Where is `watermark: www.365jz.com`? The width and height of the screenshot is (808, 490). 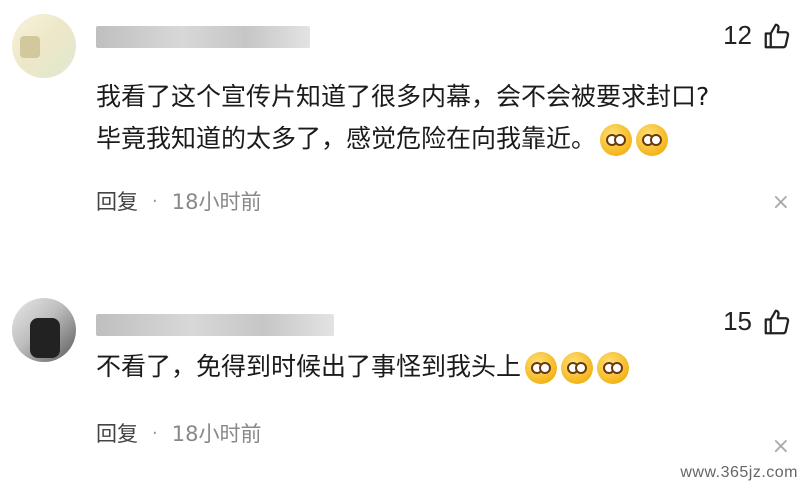
watermark: www.365jz.com is located at coordinates (739, 472).